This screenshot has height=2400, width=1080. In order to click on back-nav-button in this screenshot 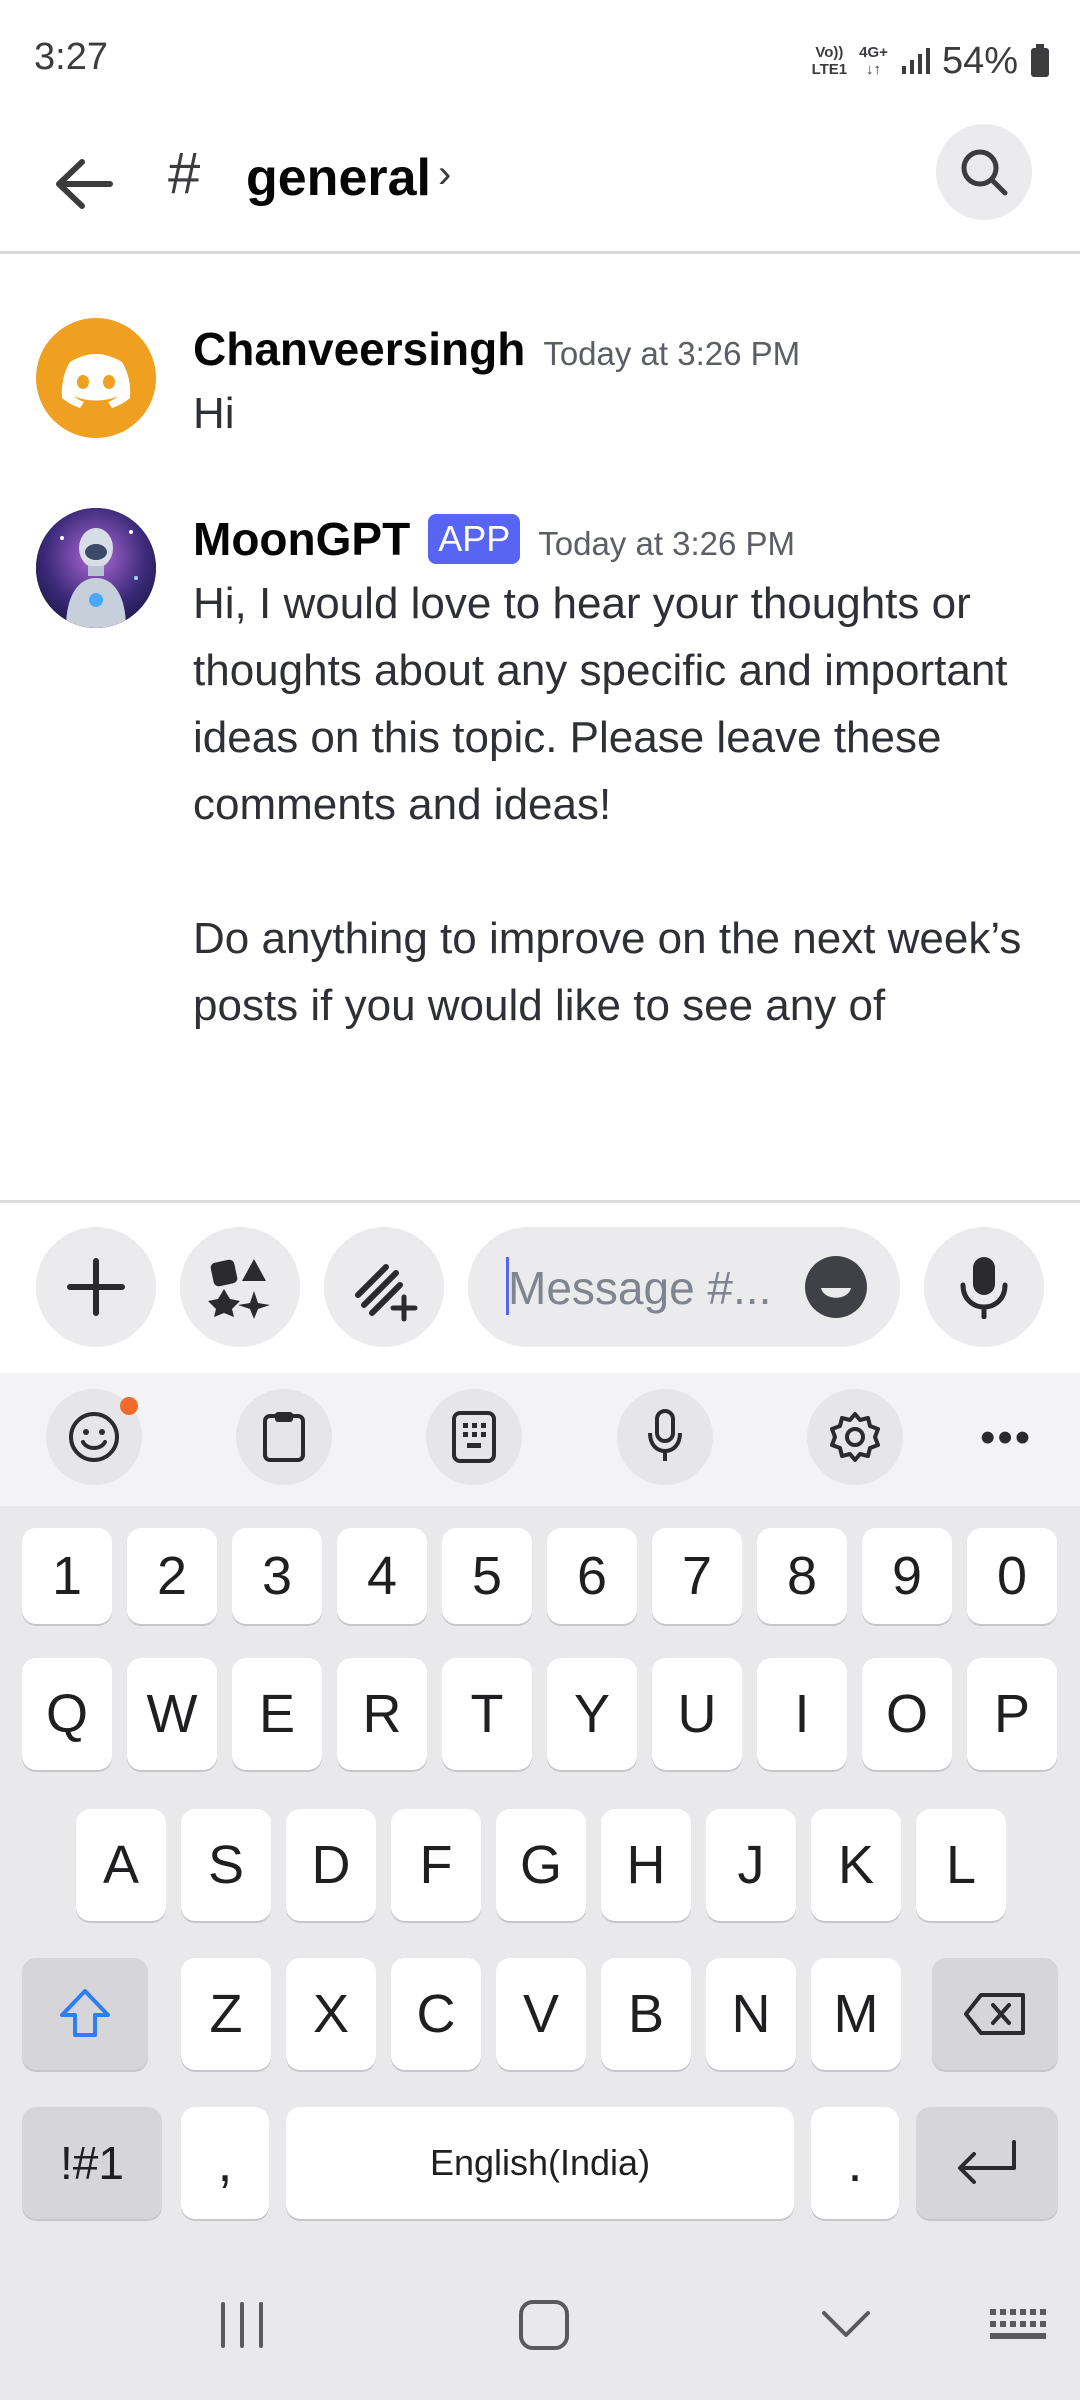, I will do `click(846, 2325)`.